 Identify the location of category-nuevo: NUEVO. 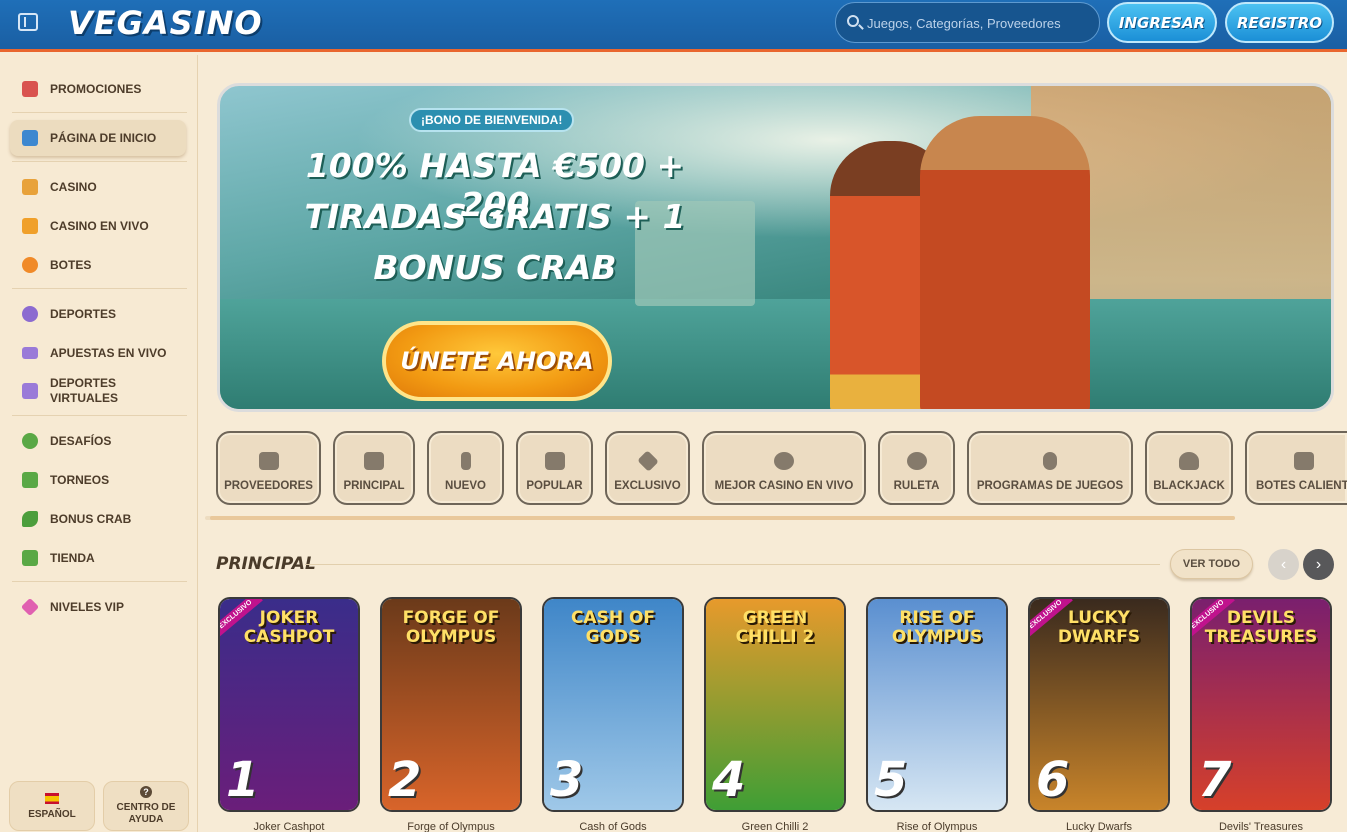
(465, 468).